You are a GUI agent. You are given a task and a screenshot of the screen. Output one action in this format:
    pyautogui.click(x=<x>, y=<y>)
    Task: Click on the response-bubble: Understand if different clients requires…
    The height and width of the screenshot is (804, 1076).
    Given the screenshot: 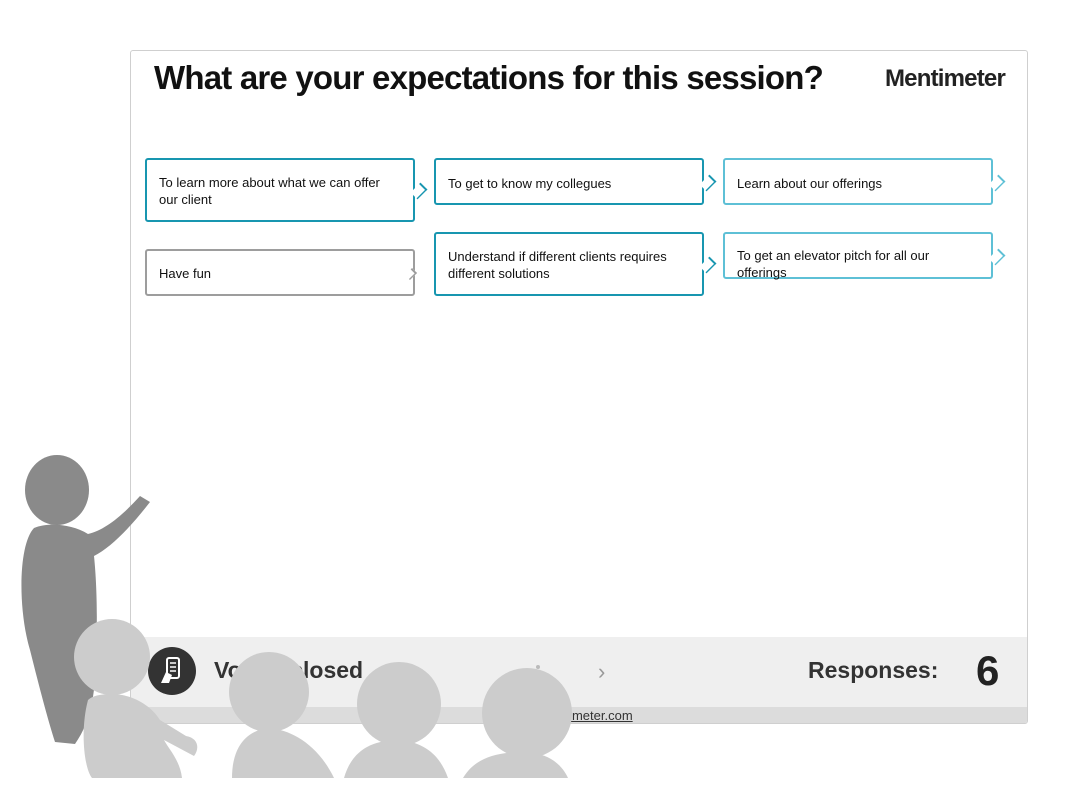 What is the action you would take?
    pyautogui.click(x=575, y=264)
    